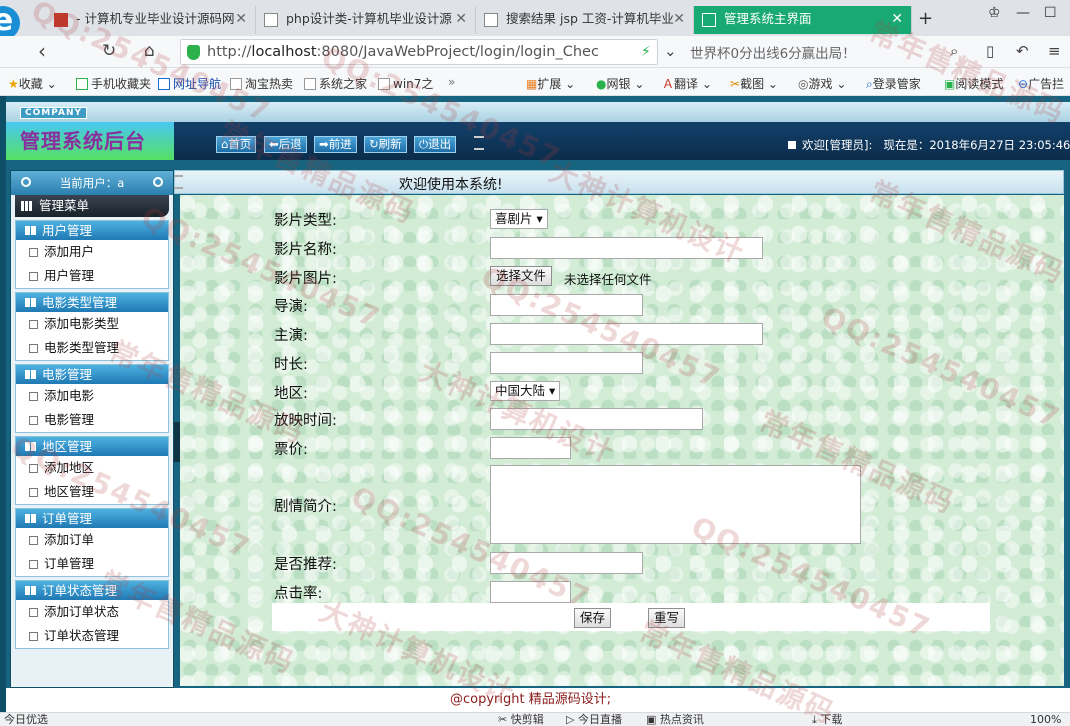 Image resolution: width=1070 pixels, height=726 pixels. Describe the element at coordinates (92, 230) in the screenshot. I see `menu-group-header: 用户管理` at that location.